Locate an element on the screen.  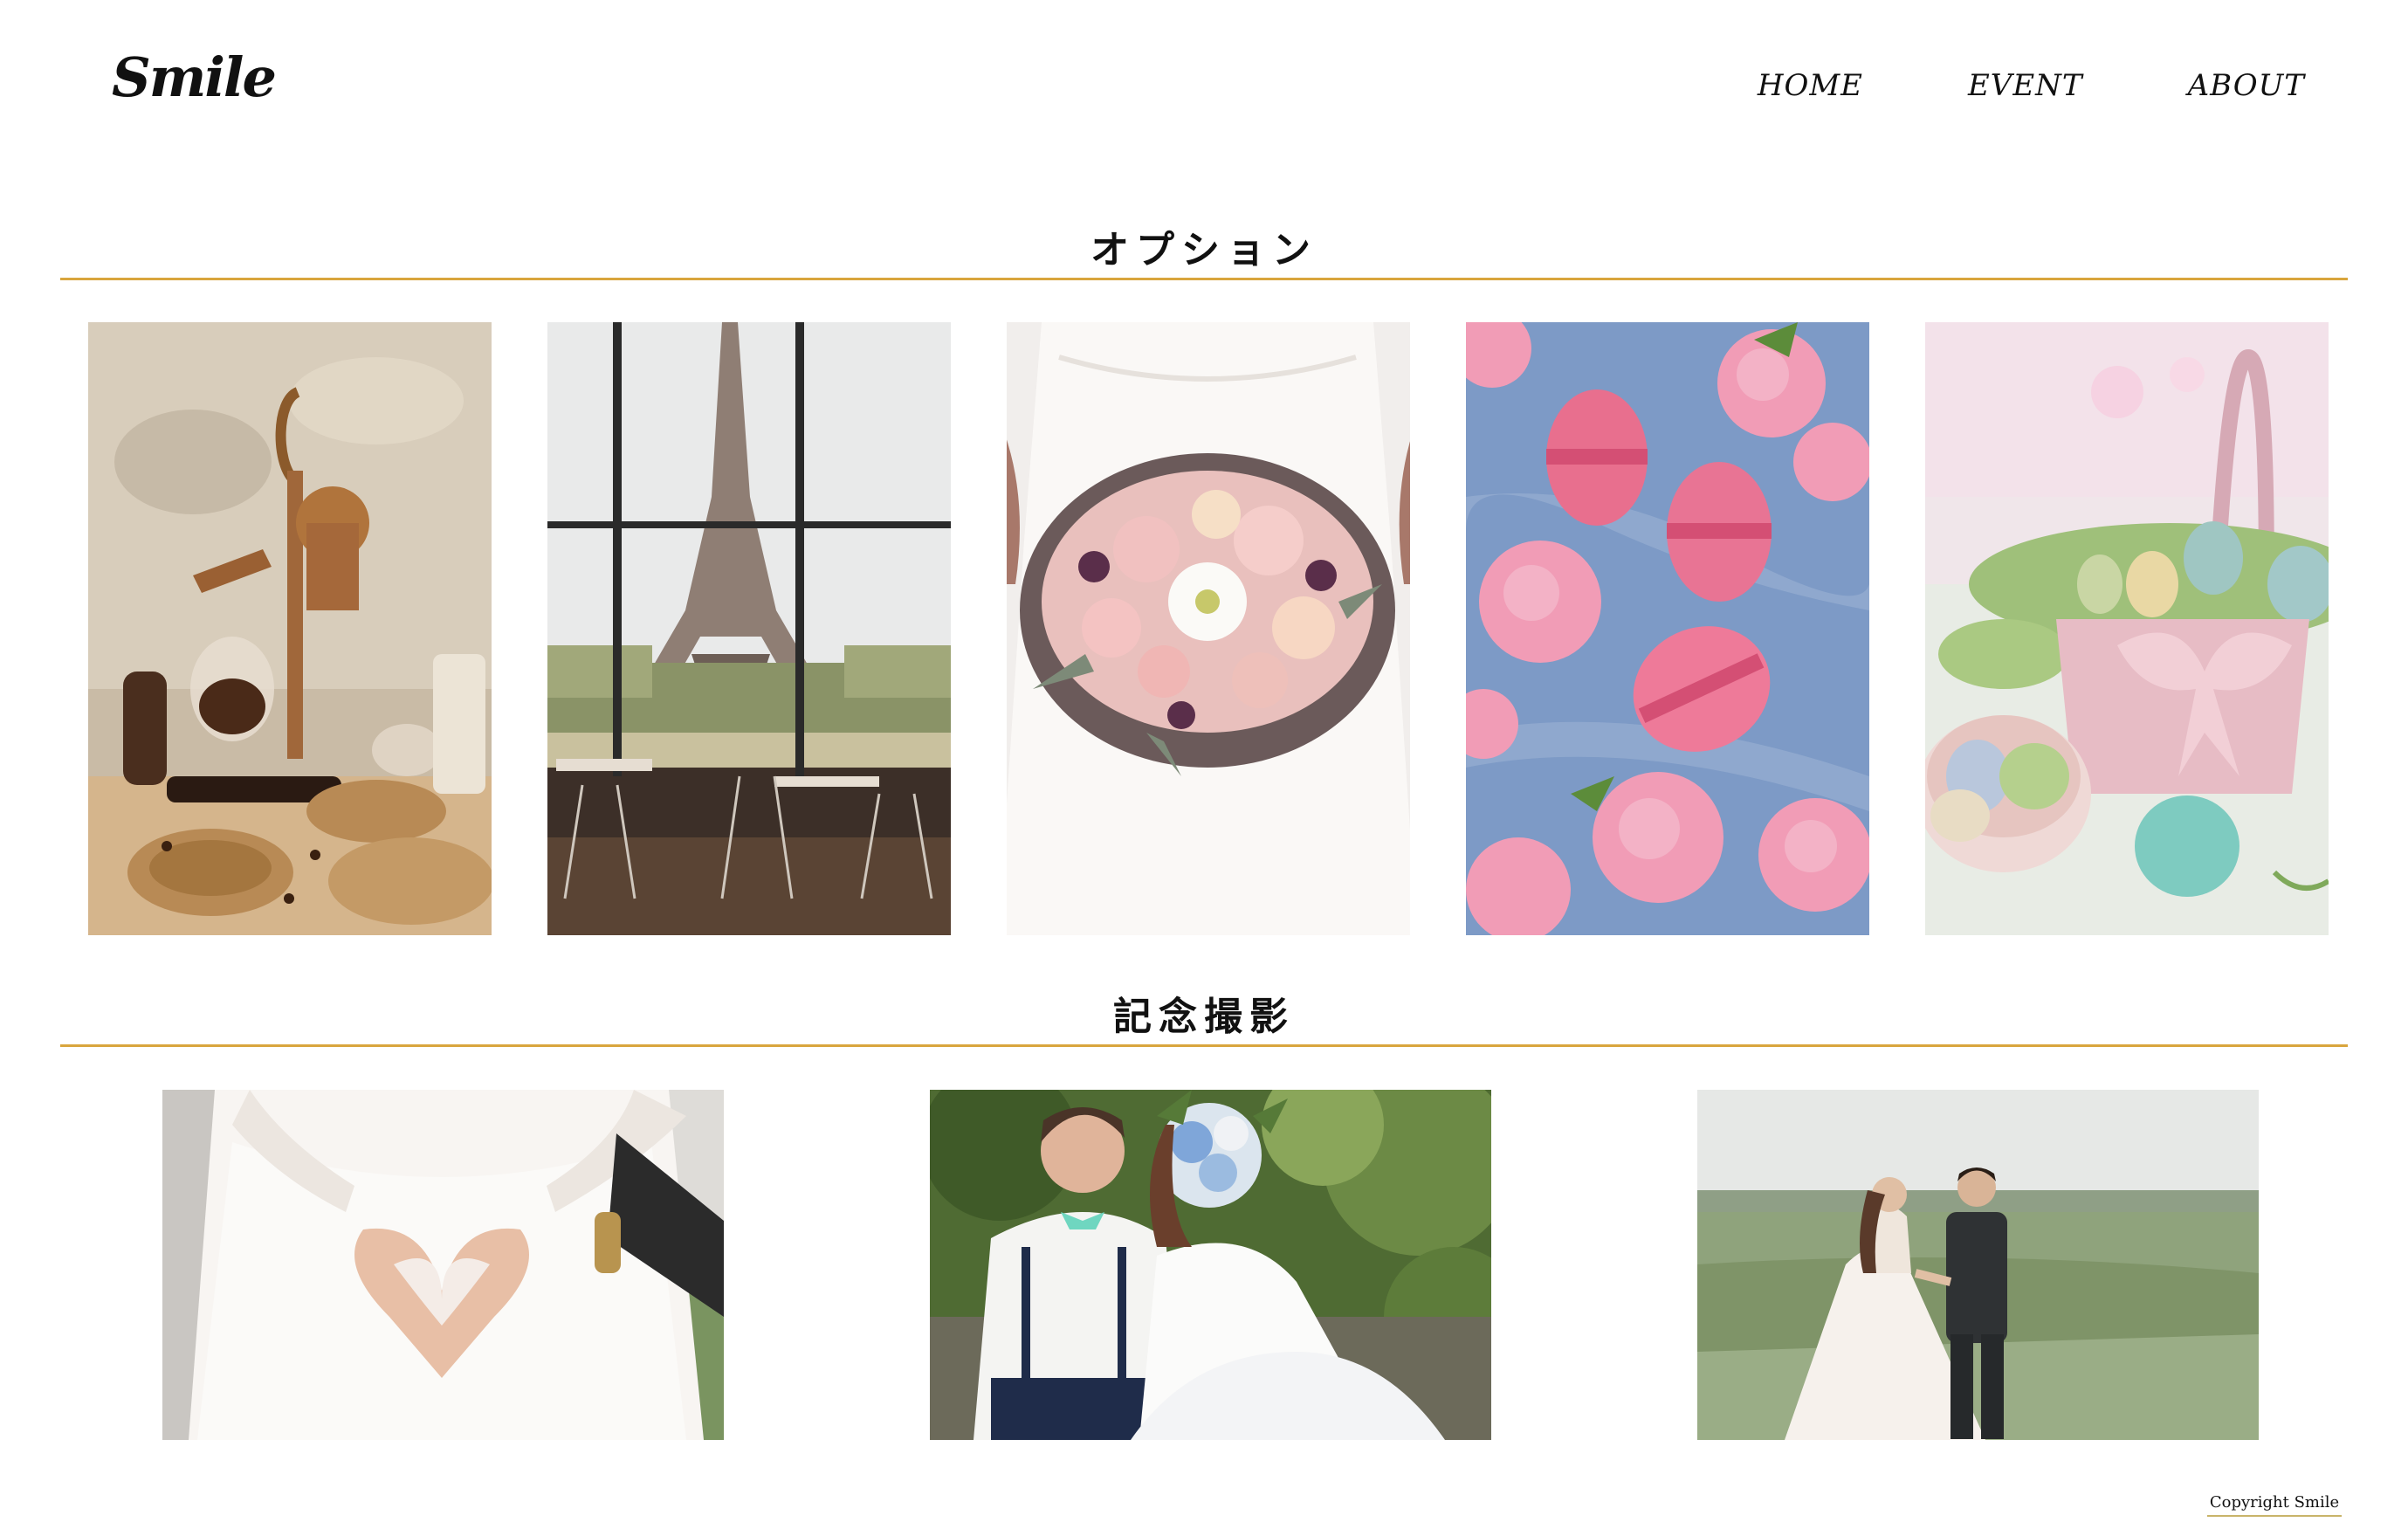
nav-event-link: EVENT is located at coordinates (2025, 85).